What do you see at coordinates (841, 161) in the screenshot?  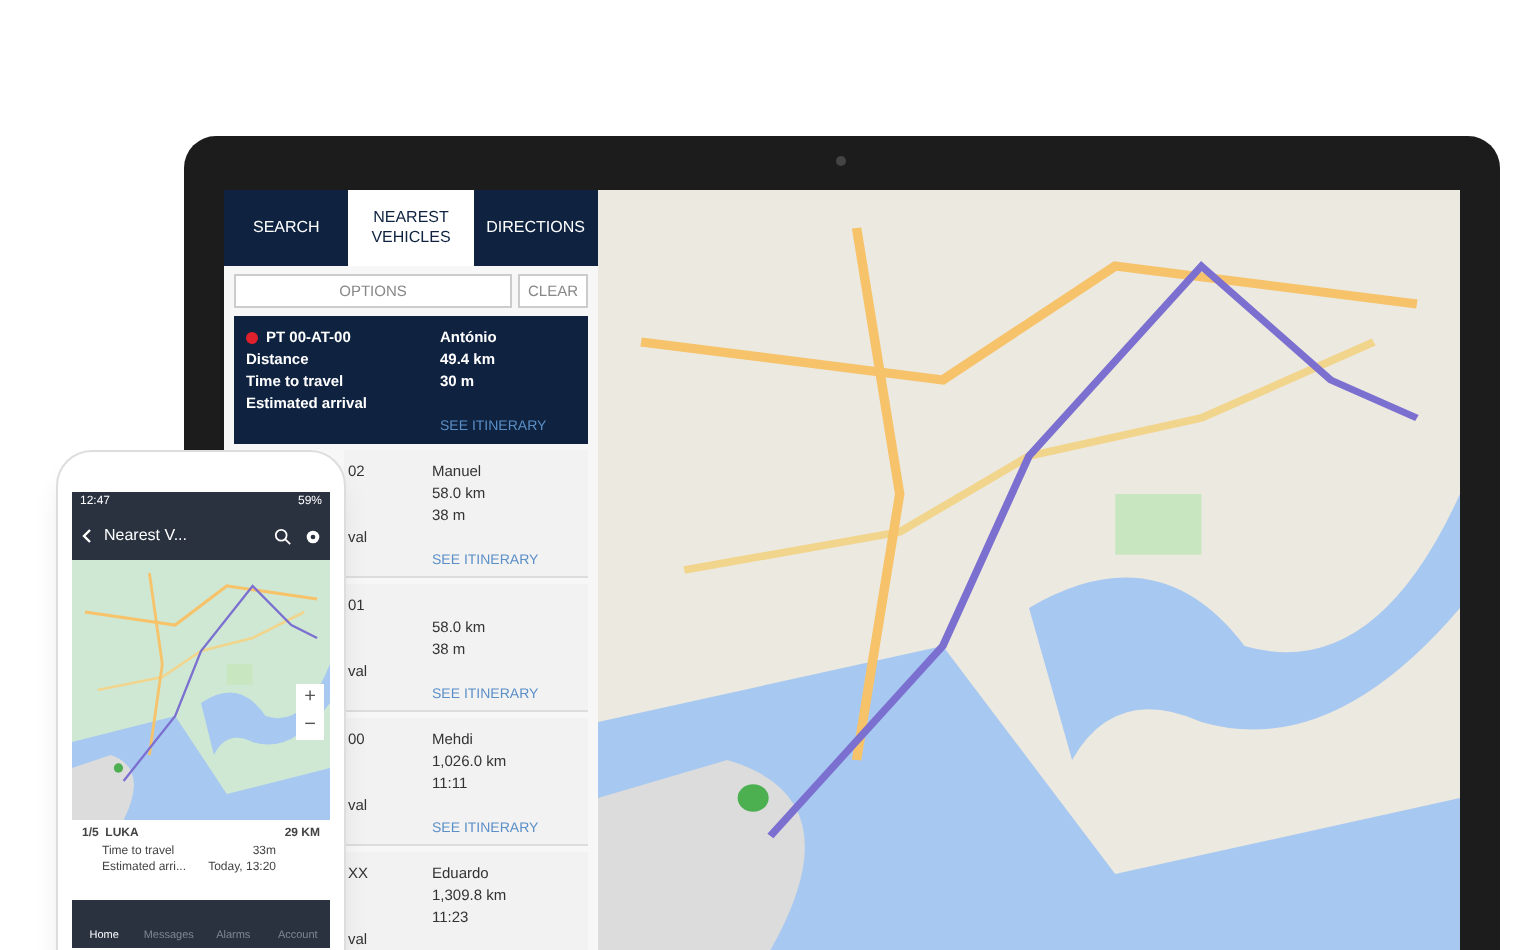 I see `camera-icon` at bounding box center [841, 161].